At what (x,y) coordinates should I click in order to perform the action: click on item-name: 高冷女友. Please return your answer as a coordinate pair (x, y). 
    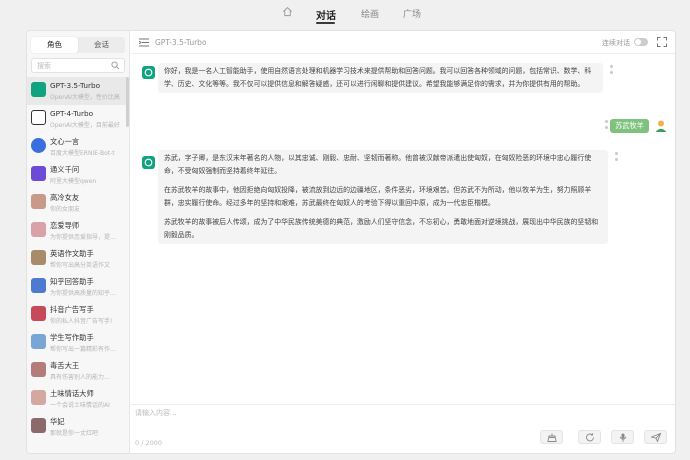
    Looking at the image, I should click on (65, 197).